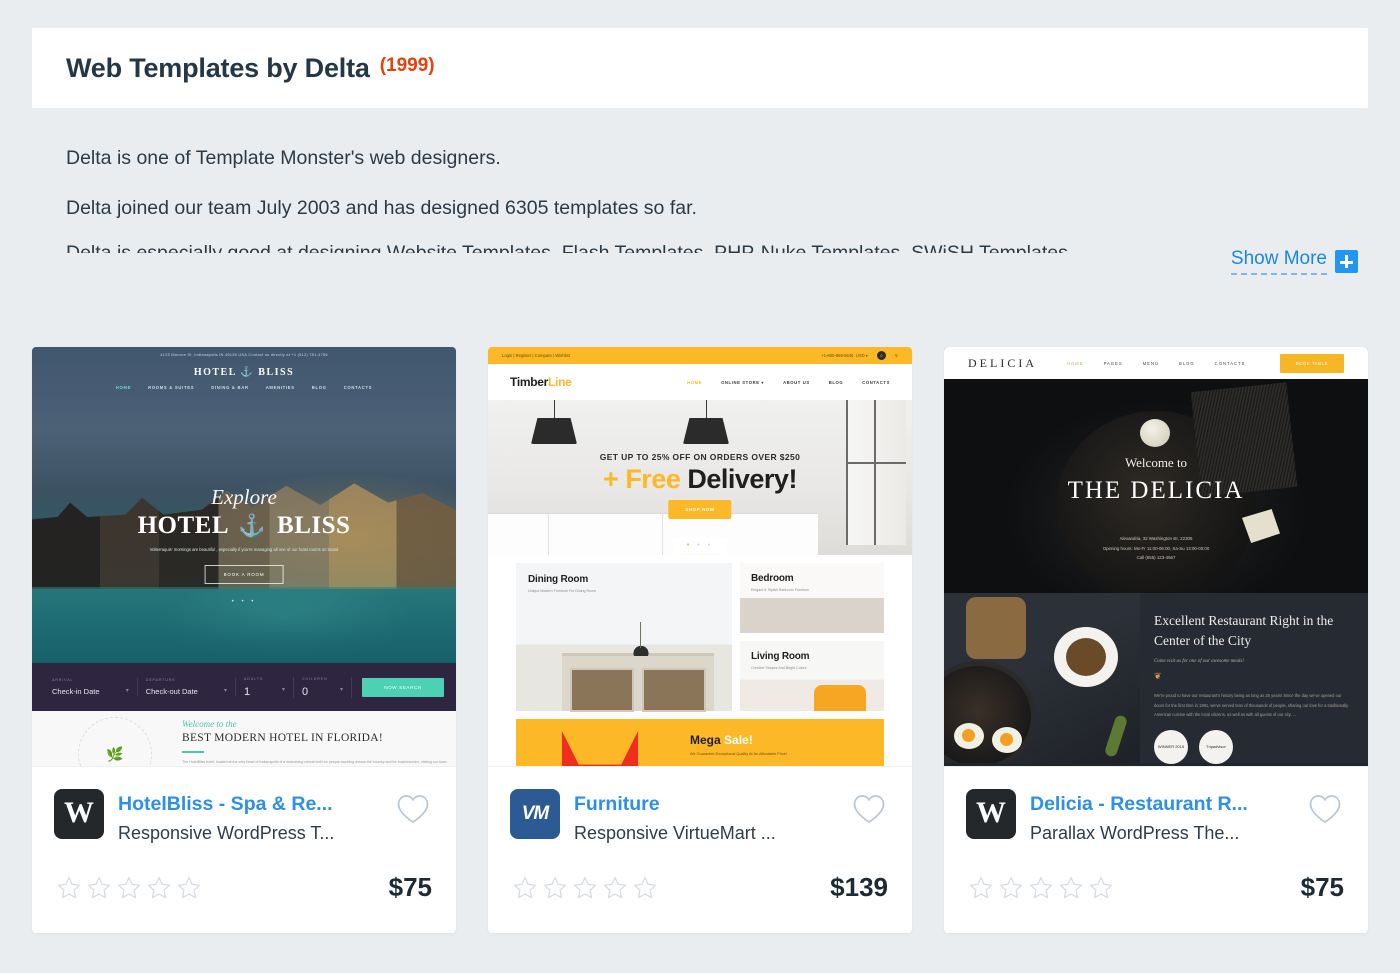 The height and width of the screenshot is (973, 1400). What do you see at coordinates (410, 887) in the screenshot?
I see `price: $75` at bounding box center [410, 887].